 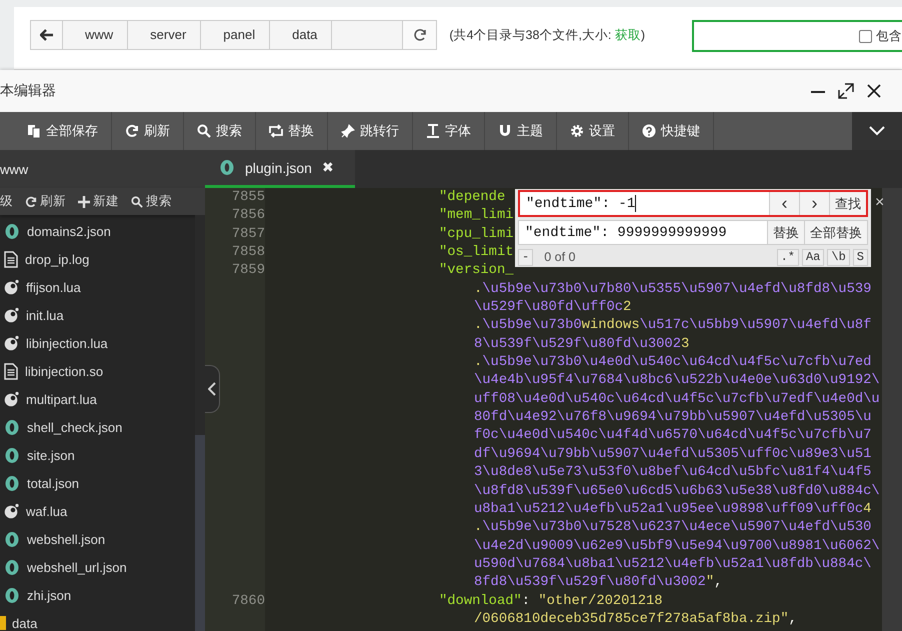 I want to click on breadcrumb-item: panel, so click(x=235, y=35).